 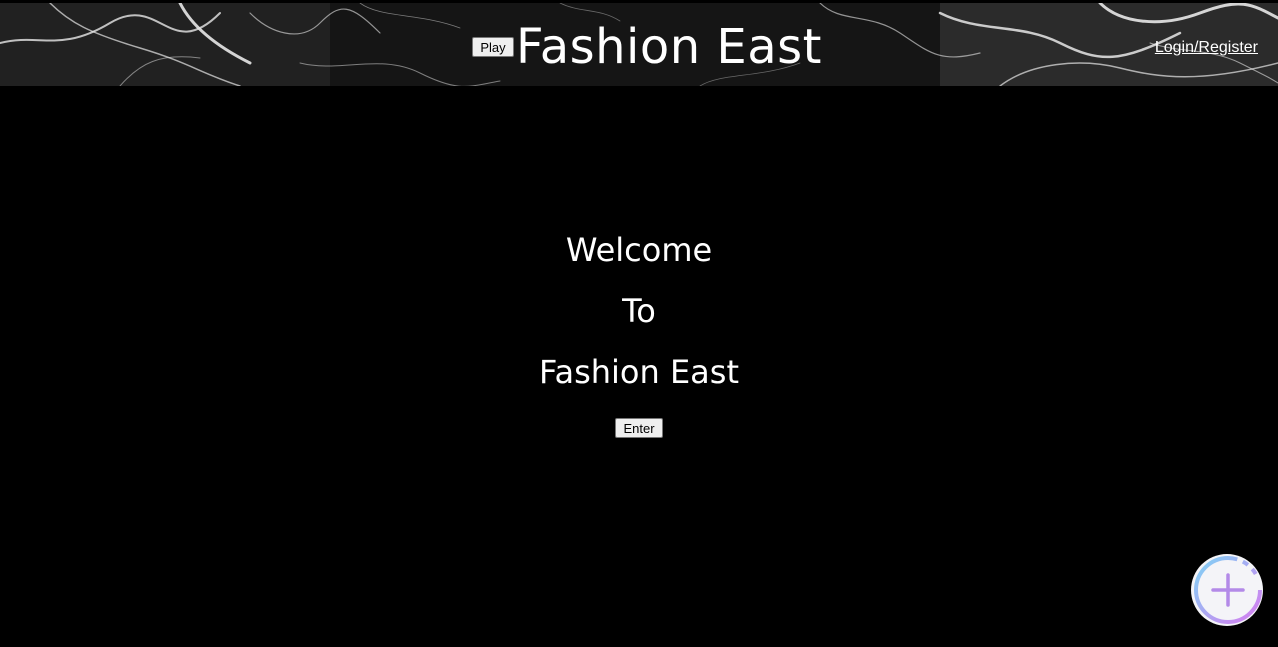 What do you see at coordinates (639, 372) in the screenshot?
I see `welcome-line: Fashion East` at bounding box center [639, 372].